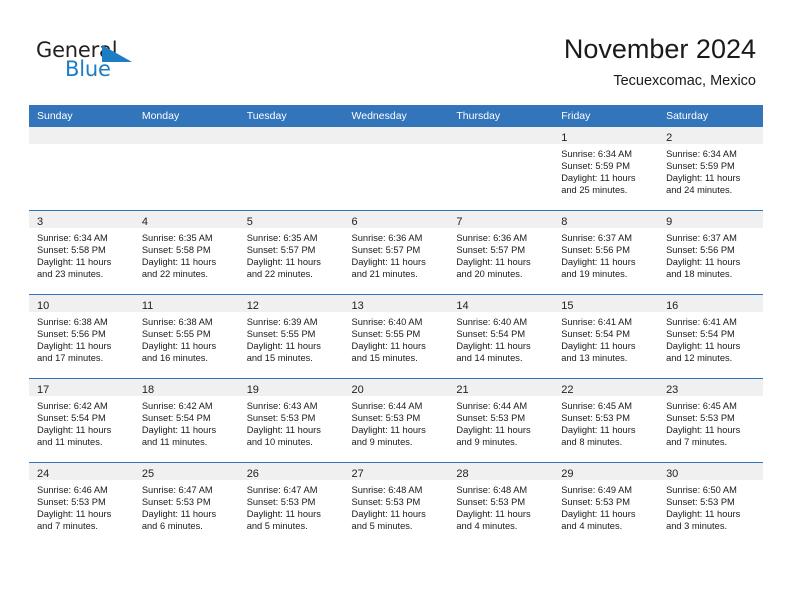 The image size is (792, 612). I want to click on weekday-header-sunday: Sunday, so click(81, 116).